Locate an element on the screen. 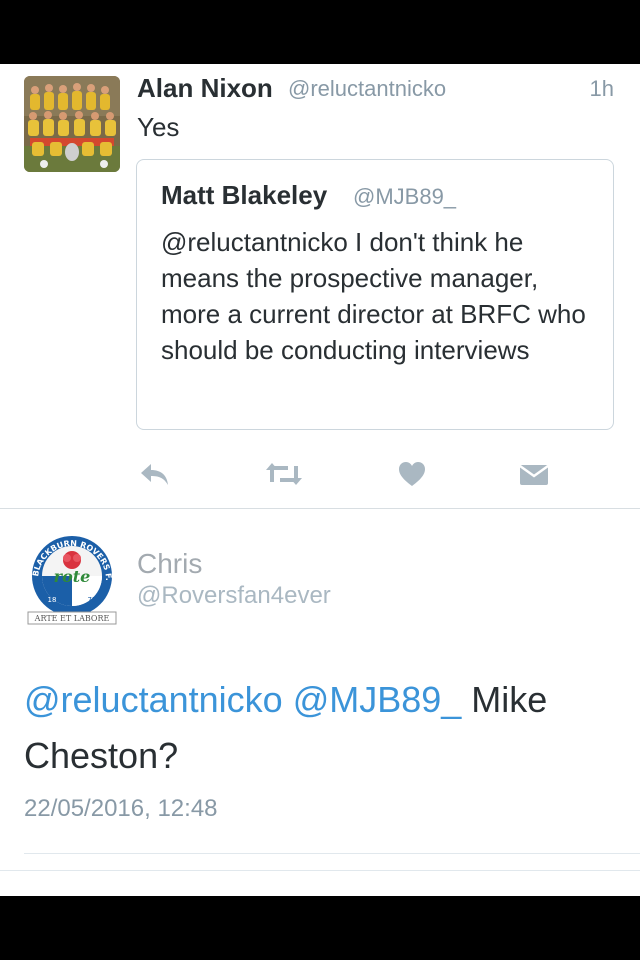 The height and width of the screenshot is (960, 640). quoted-author-handle: @MJB89_ is located at coordinates (405, 196).